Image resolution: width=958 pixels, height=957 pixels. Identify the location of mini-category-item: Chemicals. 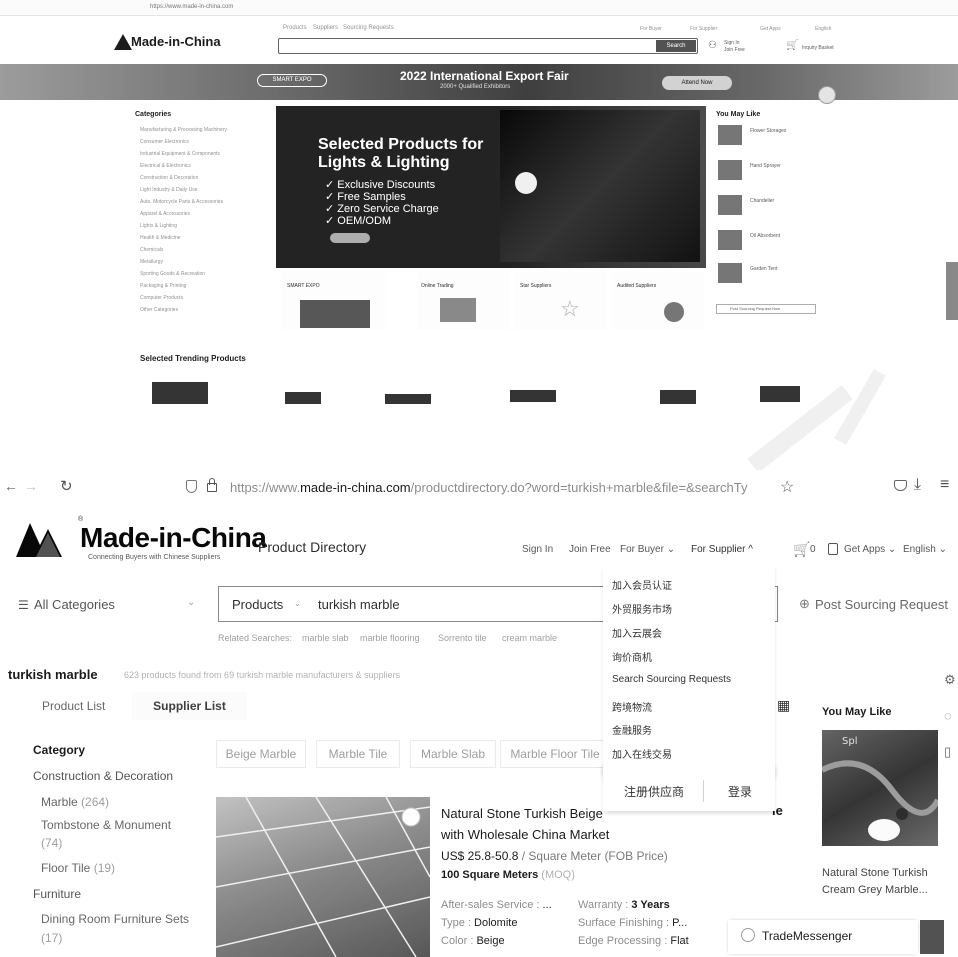
(151, 250).